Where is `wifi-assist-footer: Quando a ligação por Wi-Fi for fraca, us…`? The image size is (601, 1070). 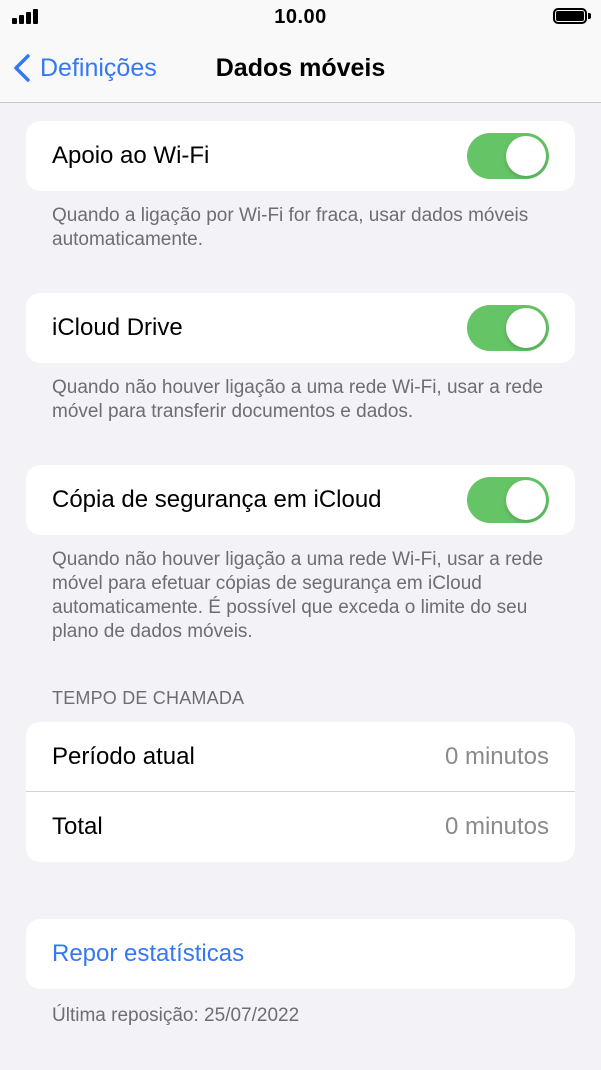
wifi-assist-footer: Quando a ligação por Wi-Fi for fraca, us… is located at coordinates (290, 227).